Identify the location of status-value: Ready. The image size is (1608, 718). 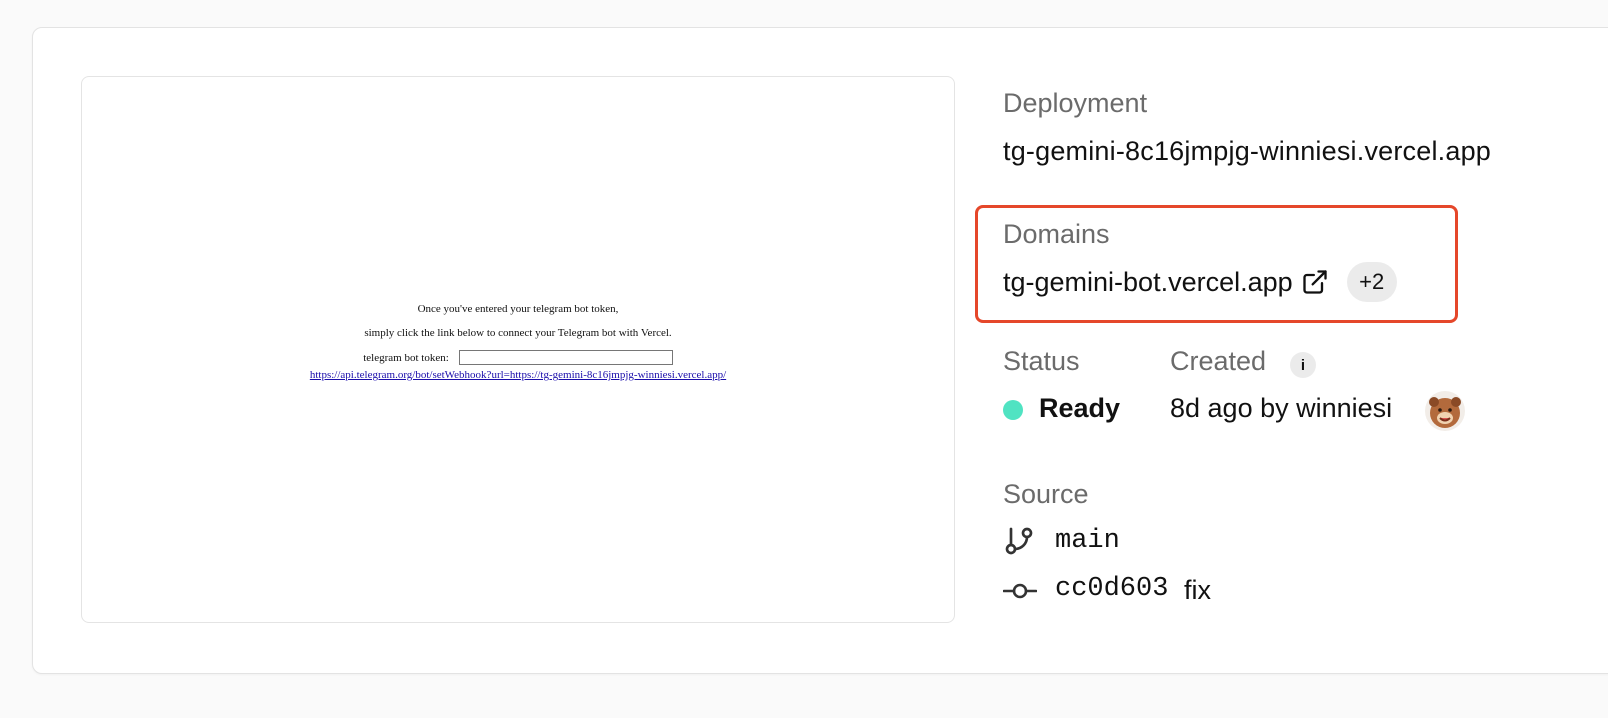
(1080, 408).